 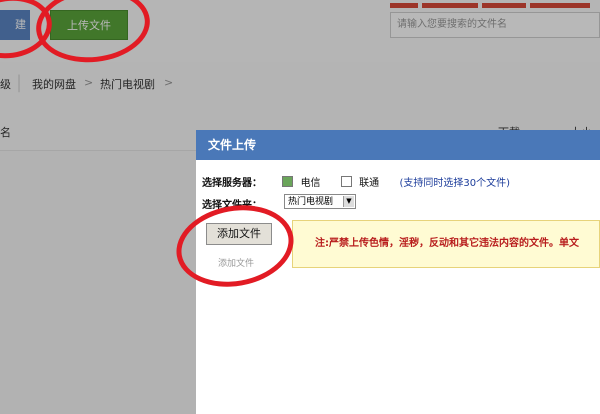 I want to click on folder-select: 热门电视剧 ▼, so click(x=320, y=201).